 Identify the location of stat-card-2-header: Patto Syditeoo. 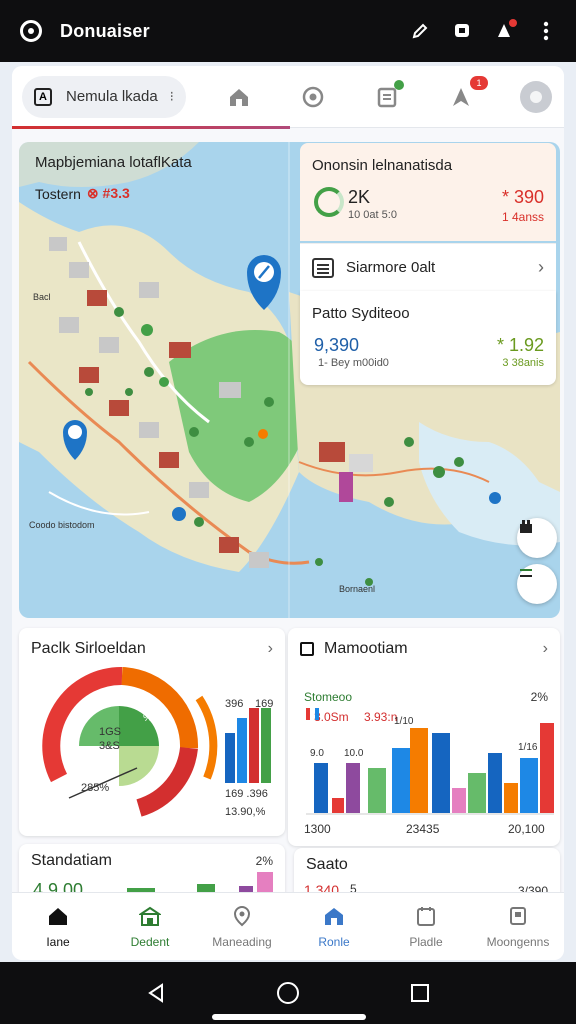
(361, 313).